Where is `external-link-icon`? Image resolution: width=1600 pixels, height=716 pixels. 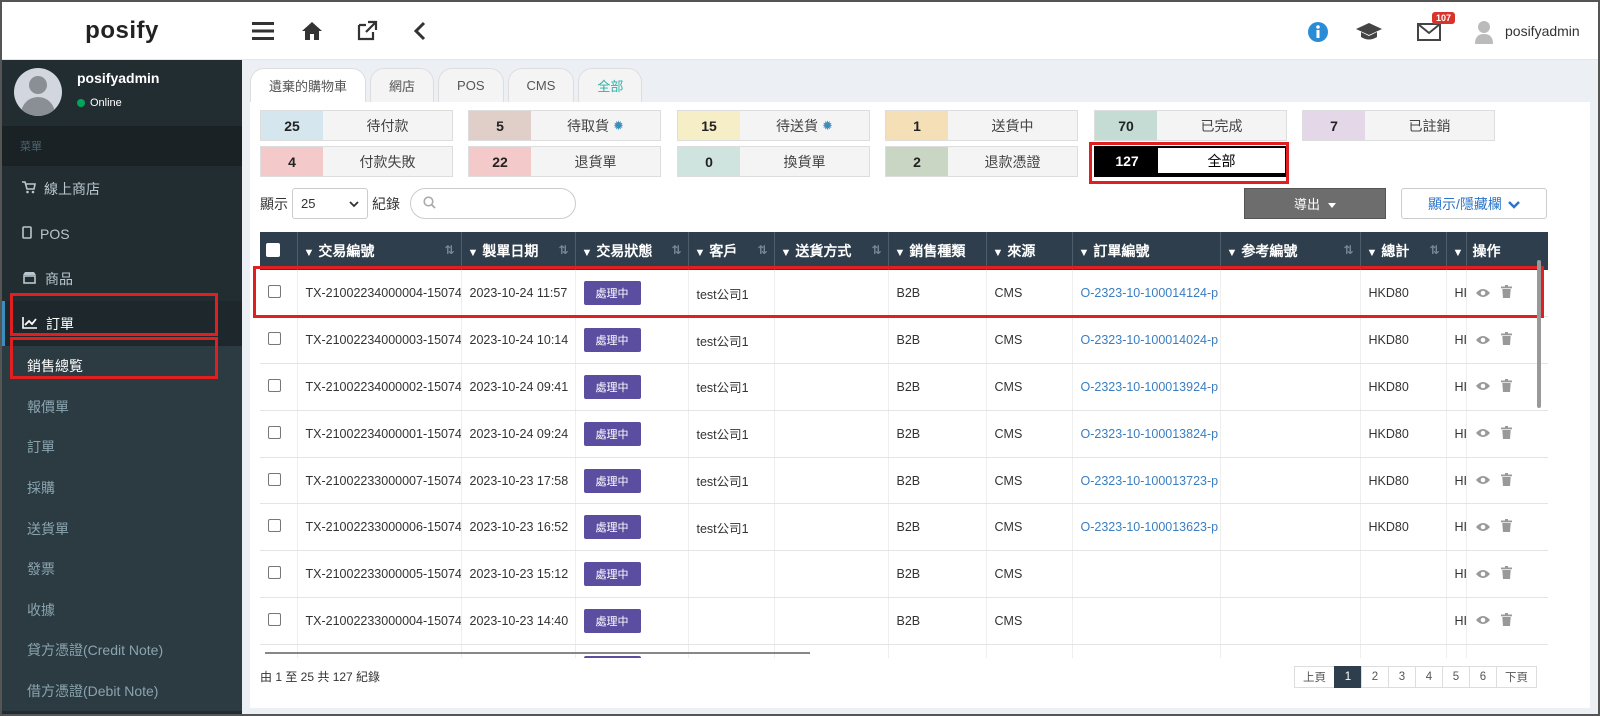 external-link-icon is located at coordinates (367, 31).